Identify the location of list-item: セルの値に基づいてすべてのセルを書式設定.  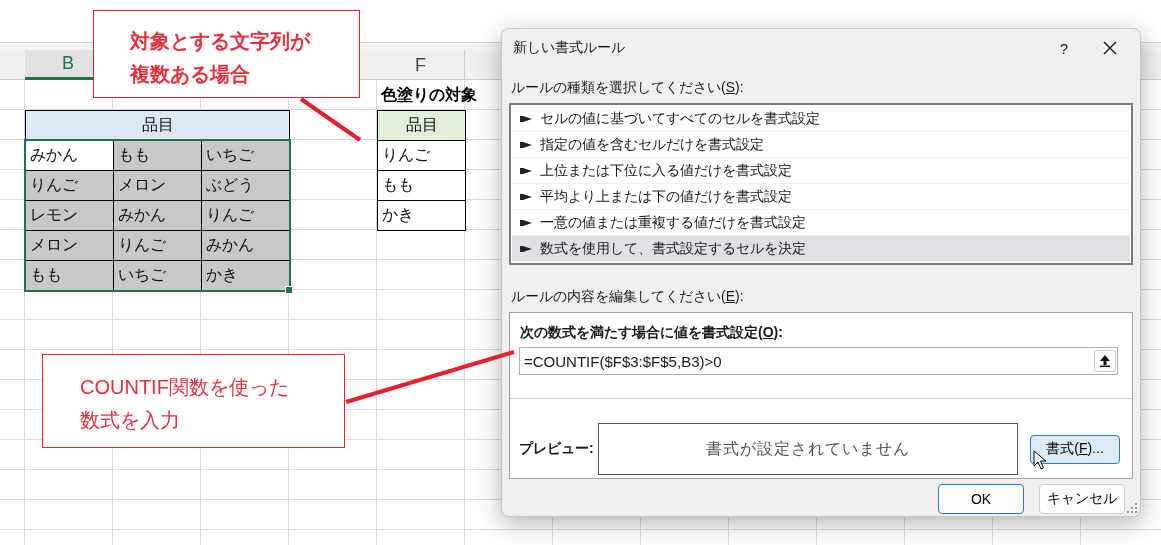
(821, 119).